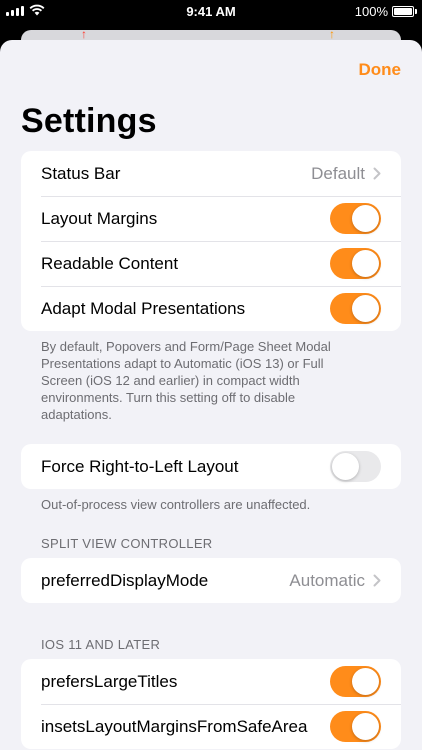 This screenshot has width=422, height=750. Describe the element at coordinates (81, 173) in the screenshot. I see `row-label: Status Bar` at that location.